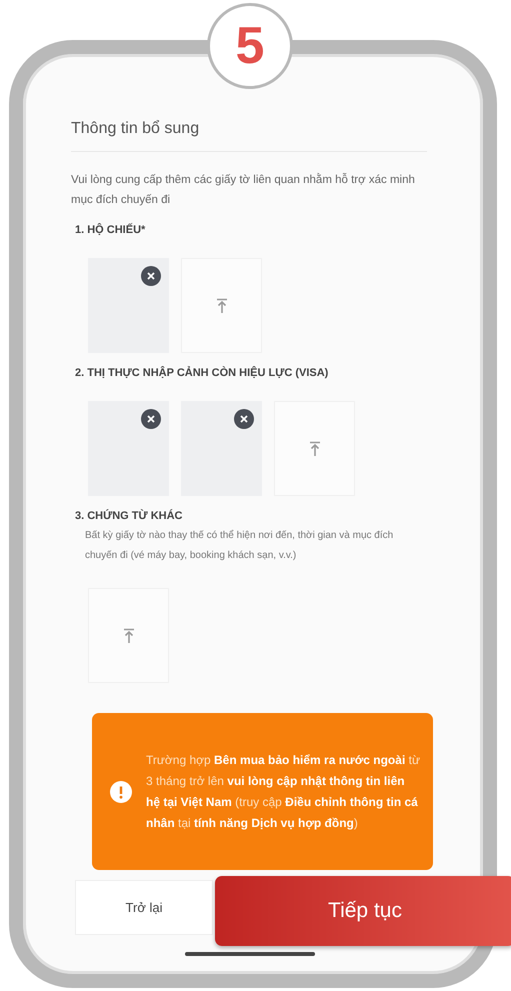 The image size is (511, 991). Describe the element at coordinates (144, 907) in the screenshot. I see `back-button: Trở lại` at that location.